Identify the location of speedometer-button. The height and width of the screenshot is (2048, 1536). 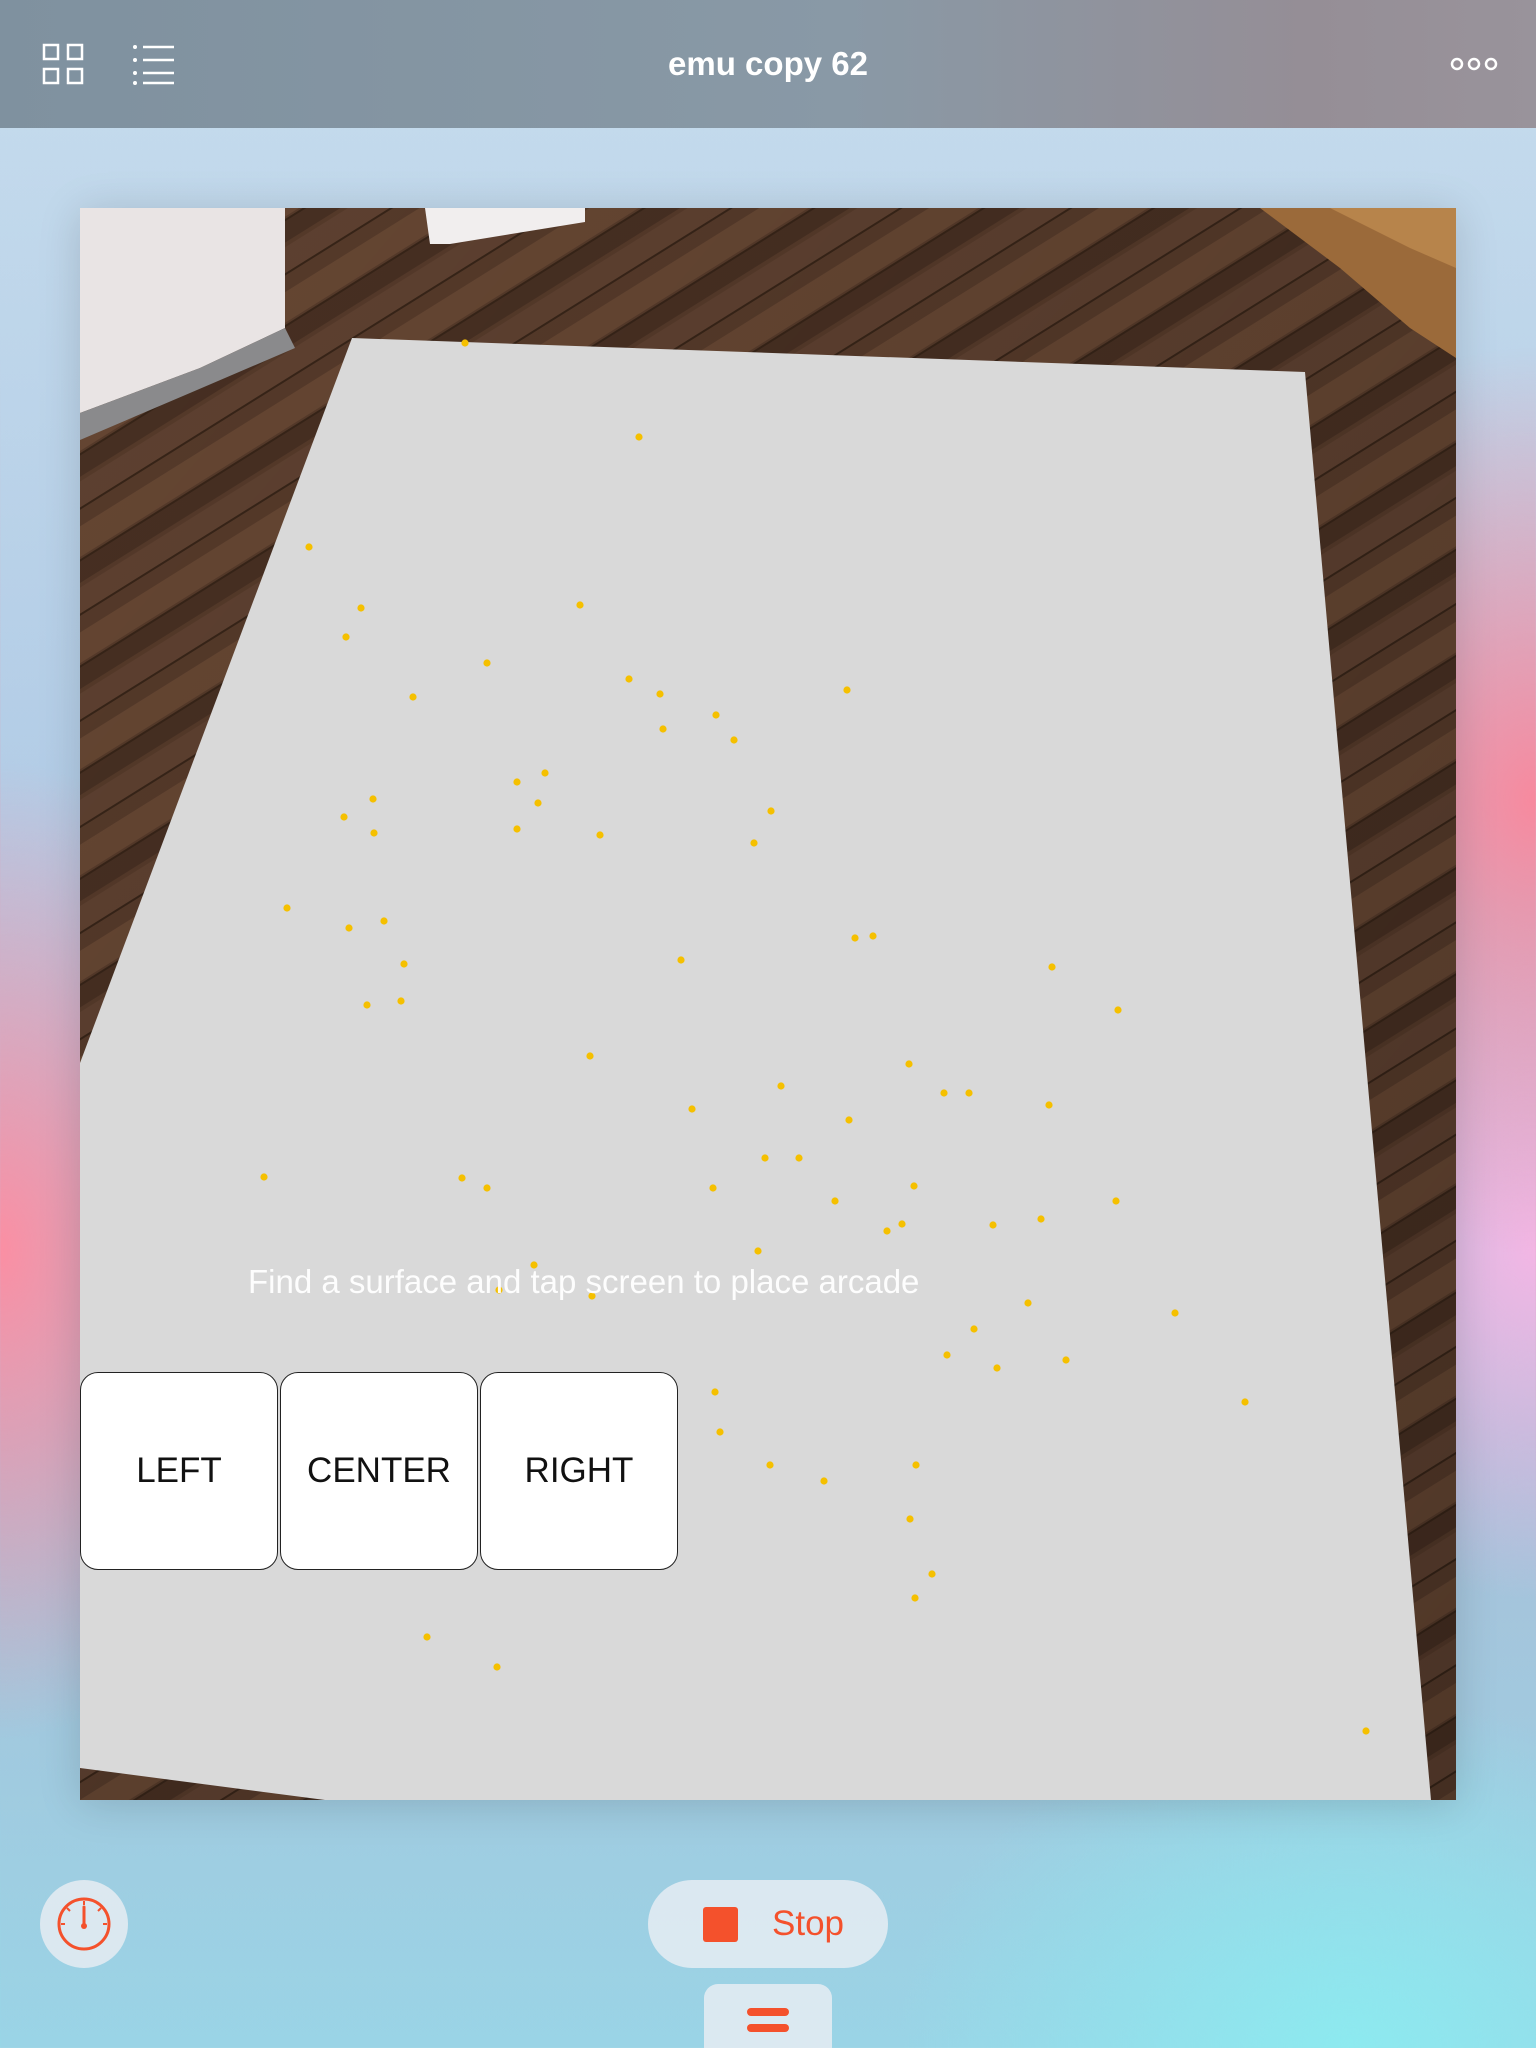
(84, 1924).